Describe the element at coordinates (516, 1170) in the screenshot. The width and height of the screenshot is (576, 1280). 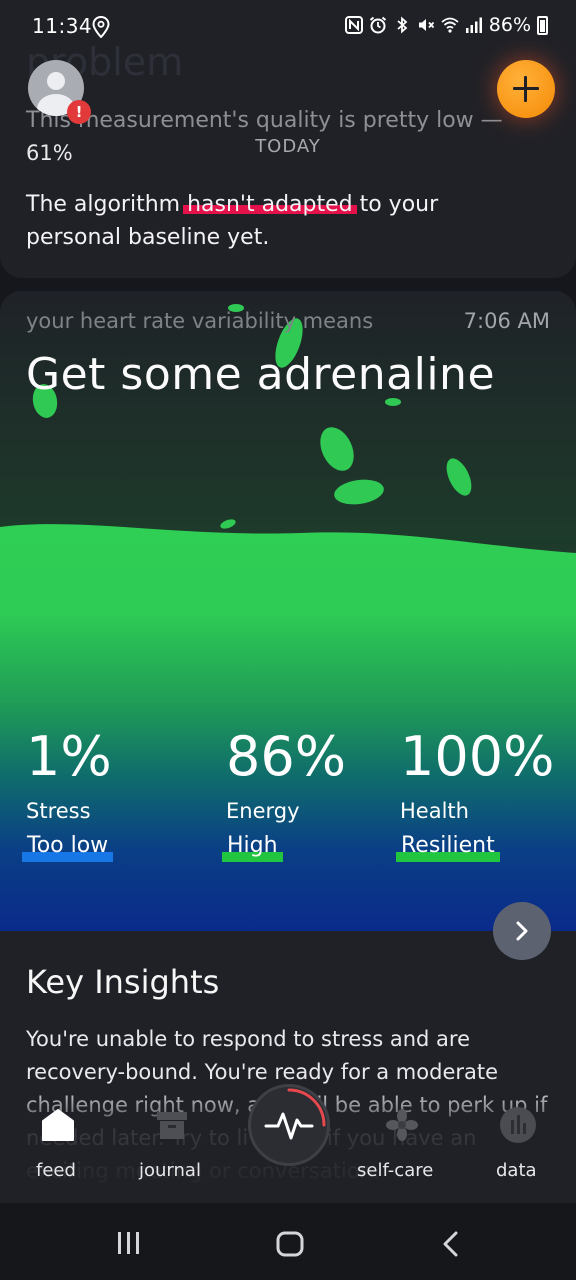
I see `tab-data: data` at that location.